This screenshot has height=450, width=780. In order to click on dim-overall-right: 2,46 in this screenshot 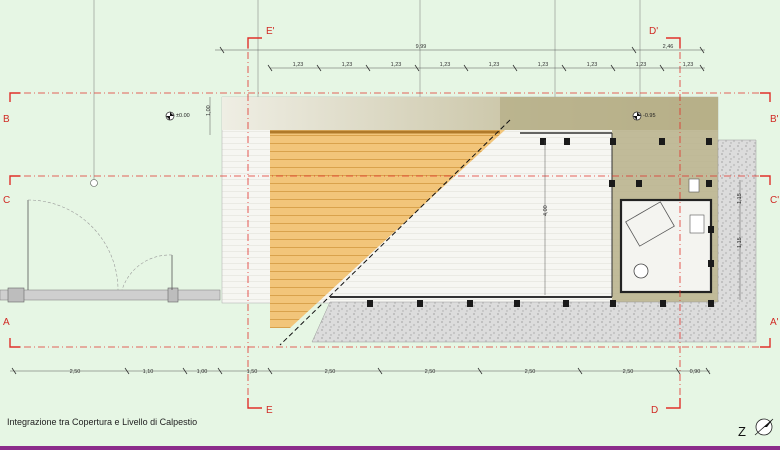, I will do `click(668, 47)`.